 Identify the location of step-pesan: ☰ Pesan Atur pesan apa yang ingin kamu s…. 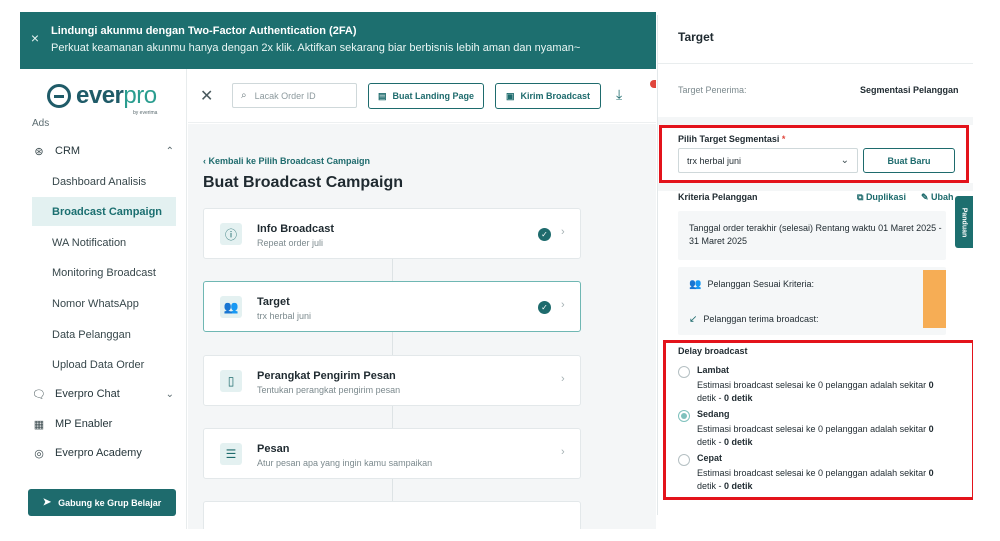
(392, 453).